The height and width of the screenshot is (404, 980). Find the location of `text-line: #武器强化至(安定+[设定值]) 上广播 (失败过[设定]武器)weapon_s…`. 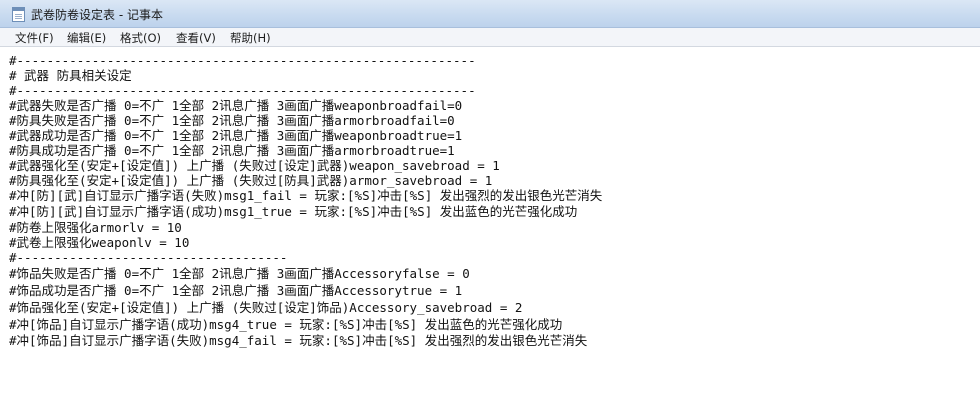

text-line: #武器强化至(安定+[设定值]) 上广播 (失败过[设定]武器)weapon_s… is located at coordinates (254, 165).